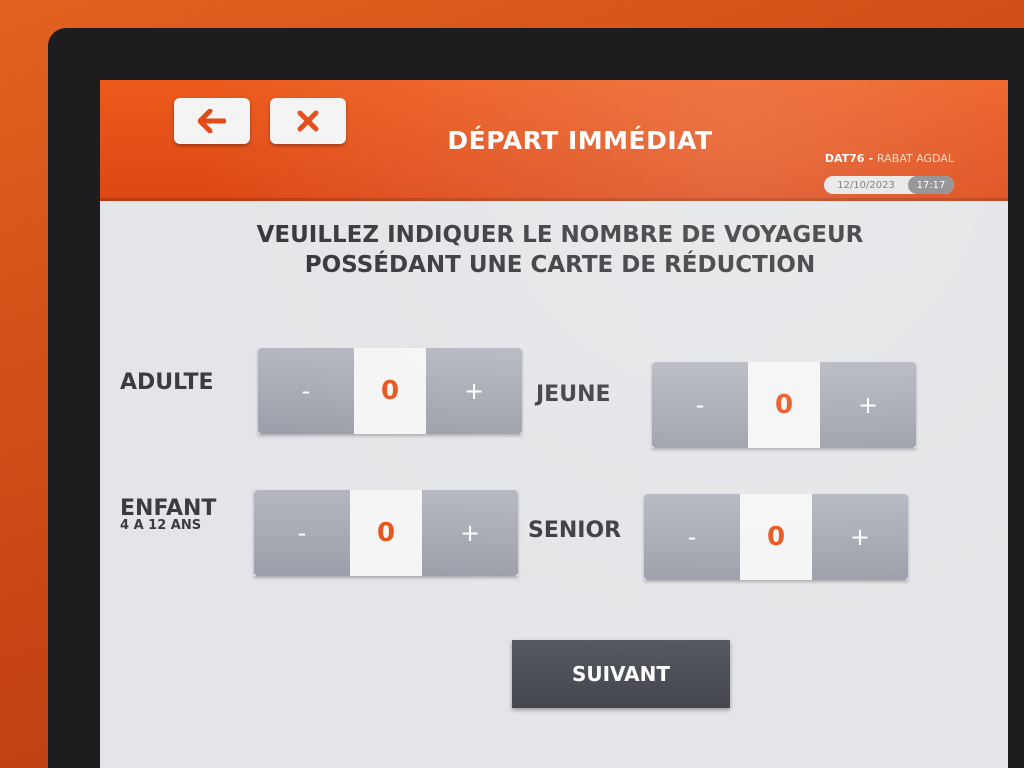 This screenshot has height=768, width=1024. I want to click on close-icon, so click(308, 121).